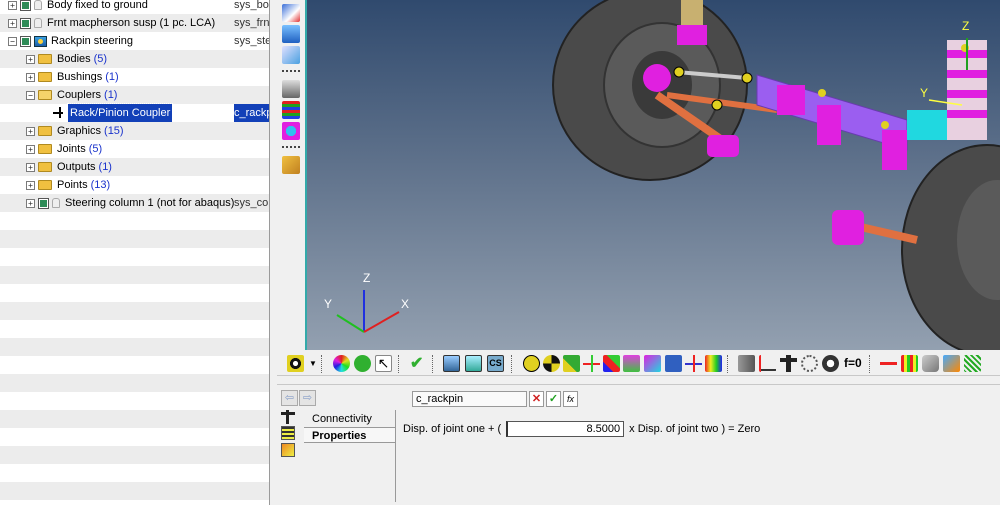  I want to click on marker-icon, so click(591, 363).